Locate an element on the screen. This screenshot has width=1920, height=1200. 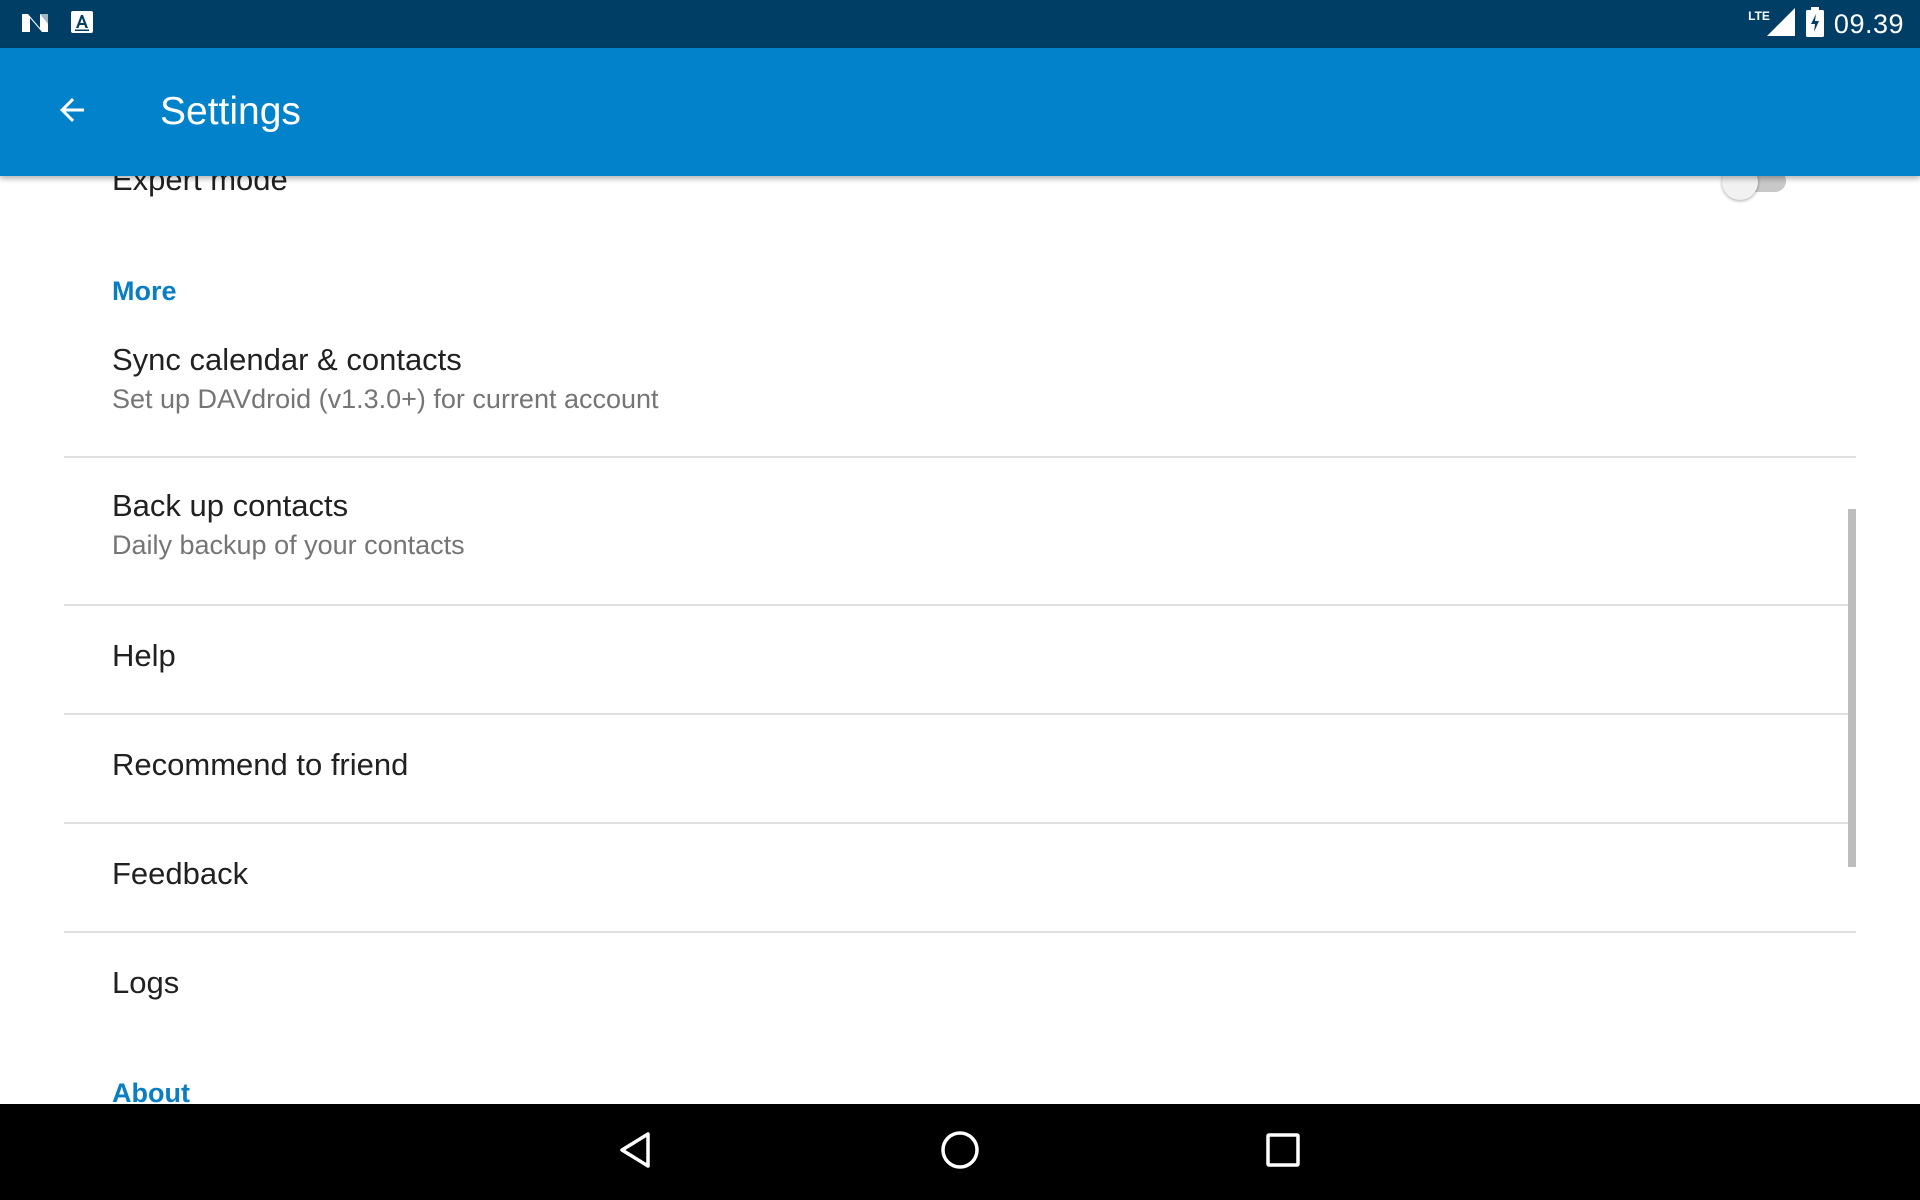
nav-recents-button is located at coordinates (1283, 1152).